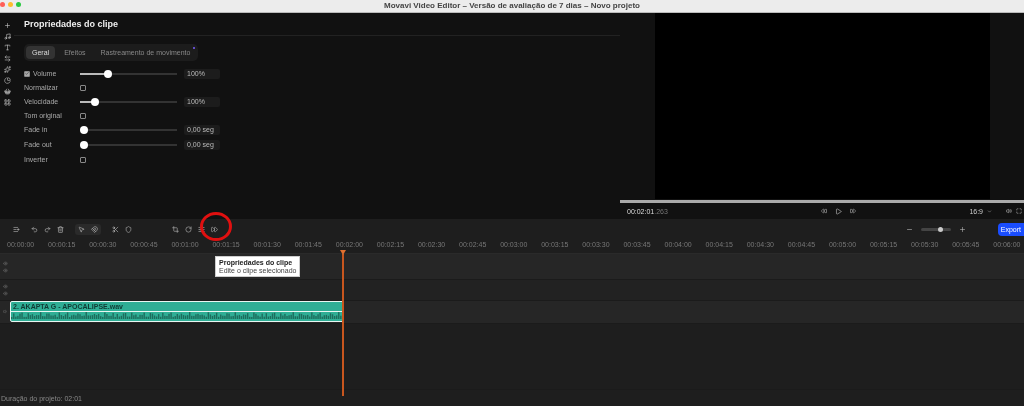 The image size is (1024, 406). Describe the element at coordinates (7, 25) in the screenshot. I see `plus-icon` at that location.